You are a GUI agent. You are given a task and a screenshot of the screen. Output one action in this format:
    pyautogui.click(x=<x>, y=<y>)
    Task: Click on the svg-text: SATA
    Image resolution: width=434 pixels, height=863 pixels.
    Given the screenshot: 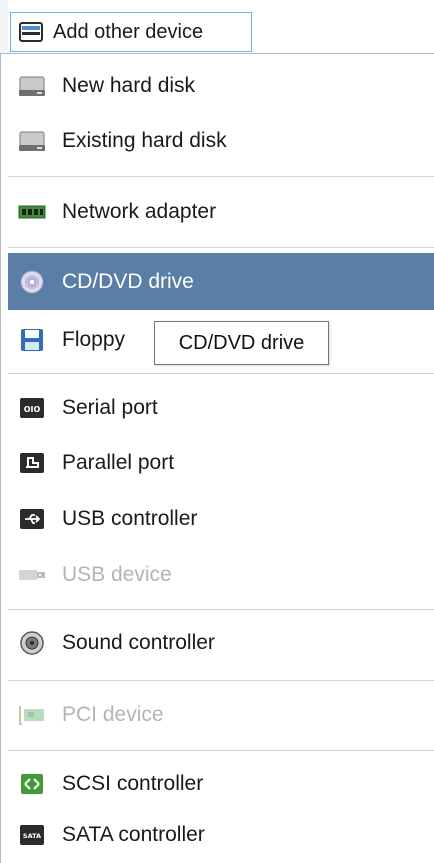 What is the action you would take?
    pyautogui.click(x=32, y=836)
    